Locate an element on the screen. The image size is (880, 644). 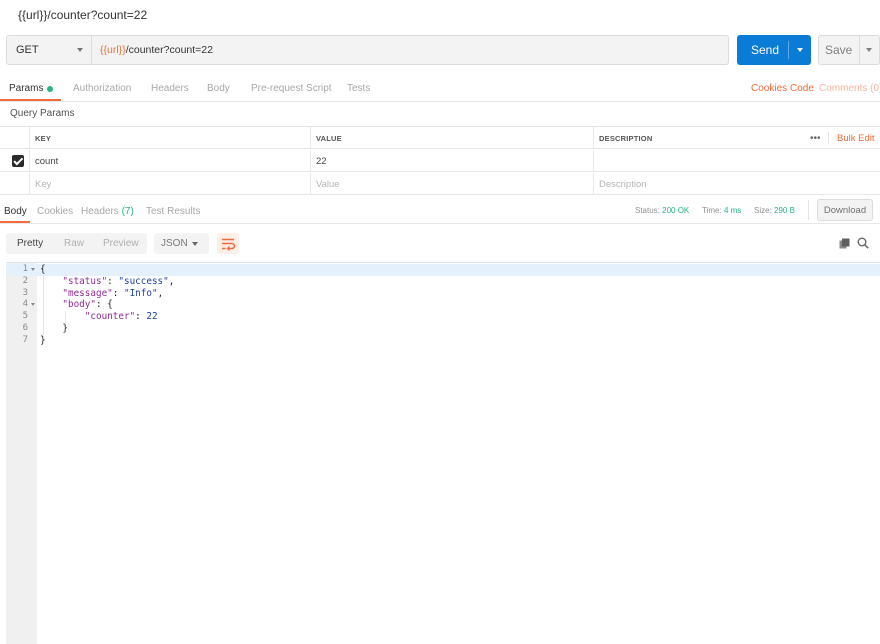
bulk-edit-link: Bulk Edit is located at coordinates (856, 138).